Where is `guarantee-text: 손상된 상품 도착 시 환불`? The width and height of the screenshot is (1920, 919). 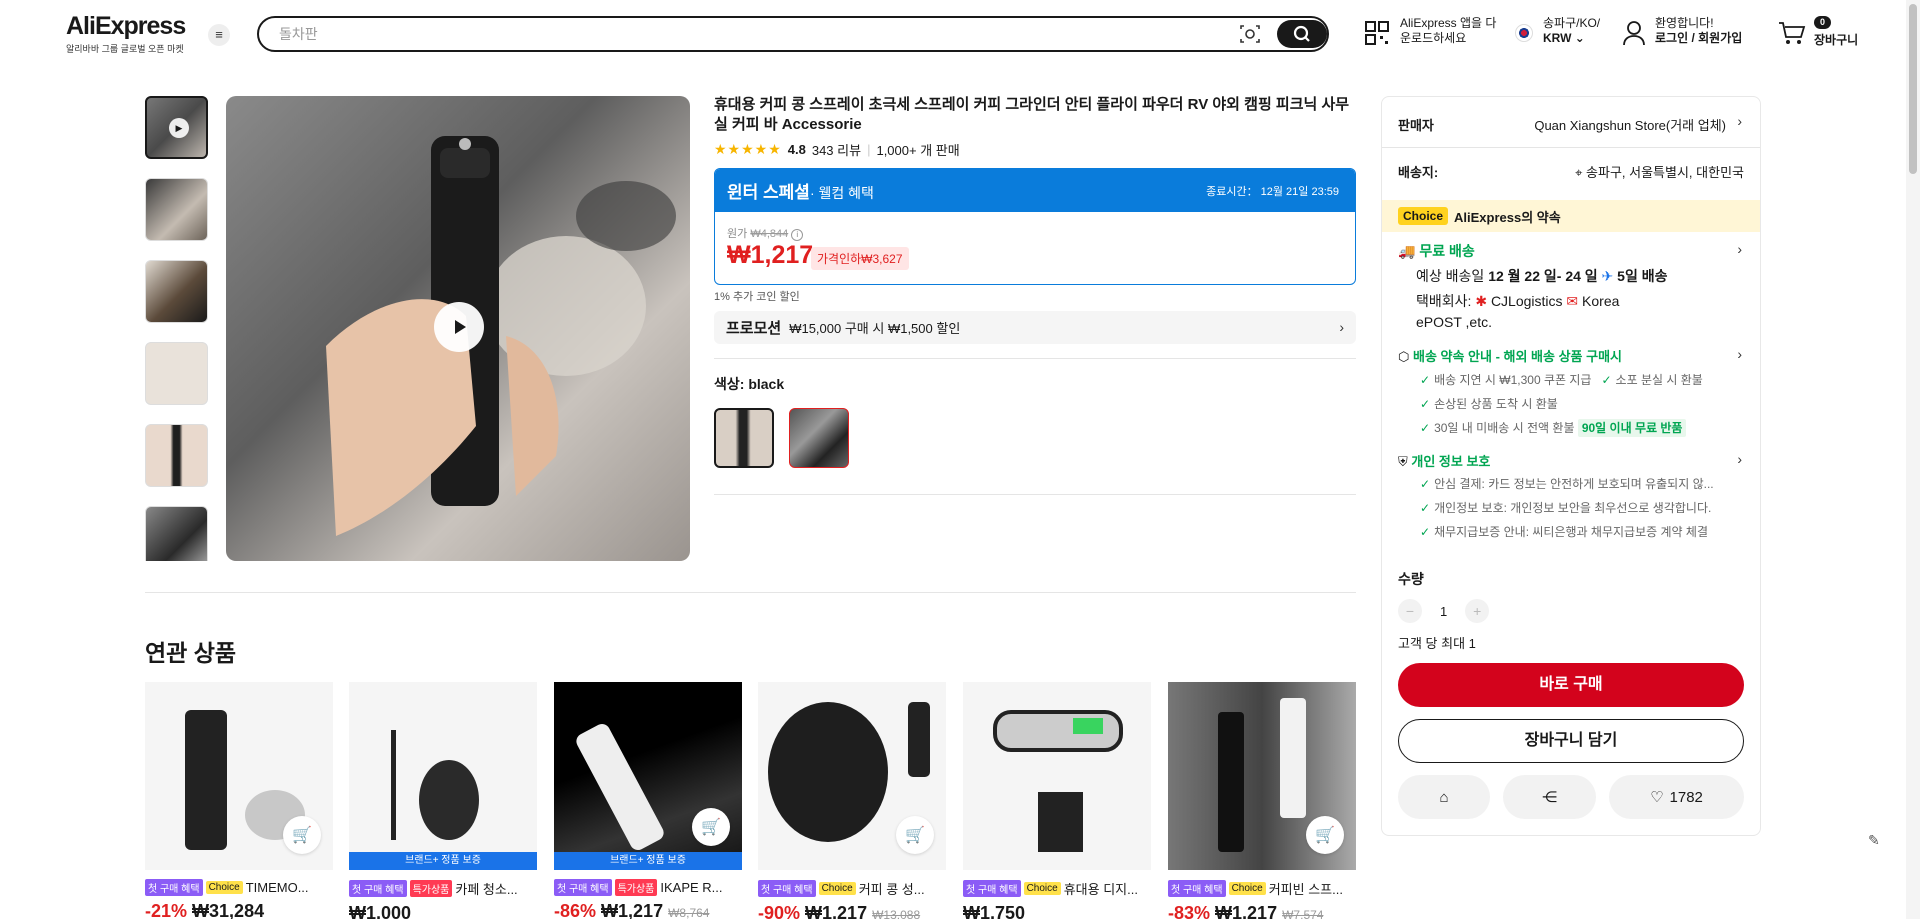 guarantee-text: 손상된 상품 도착 시 환불 is located at coordinates (1496, 404).